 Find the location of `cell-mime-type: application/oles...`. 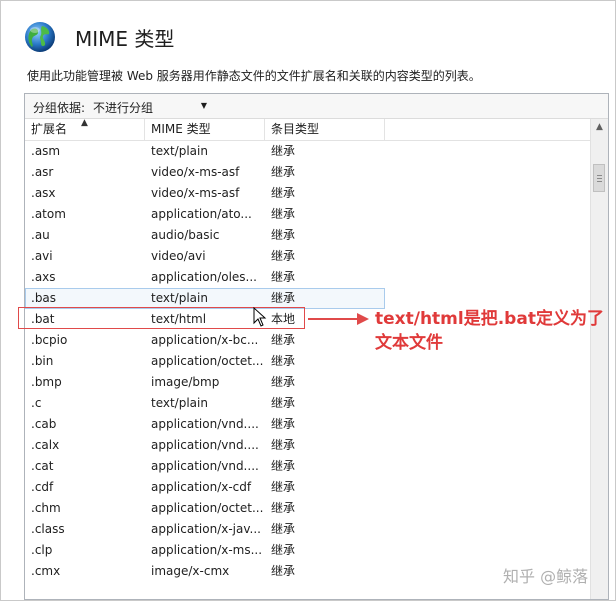

cell-mime-type: application/oles... is located at coordinates (204, 277).